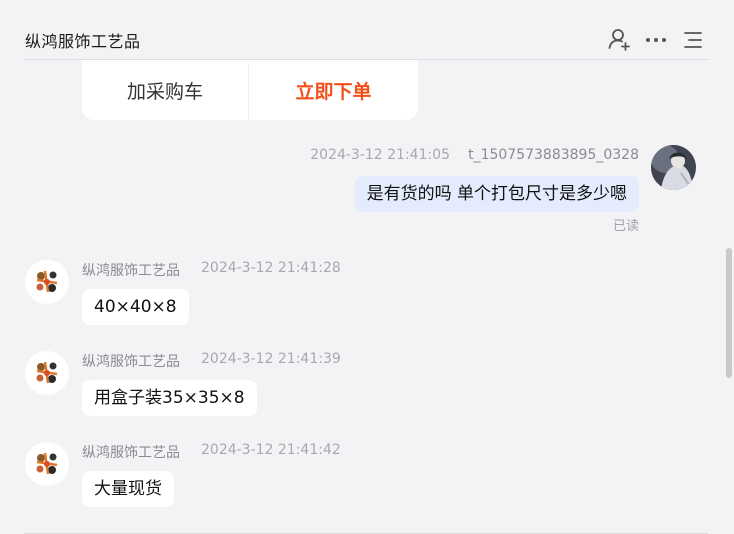  I want to click on message-bubble-theirs: 用盒子装35×35×8, so click(169, 398).